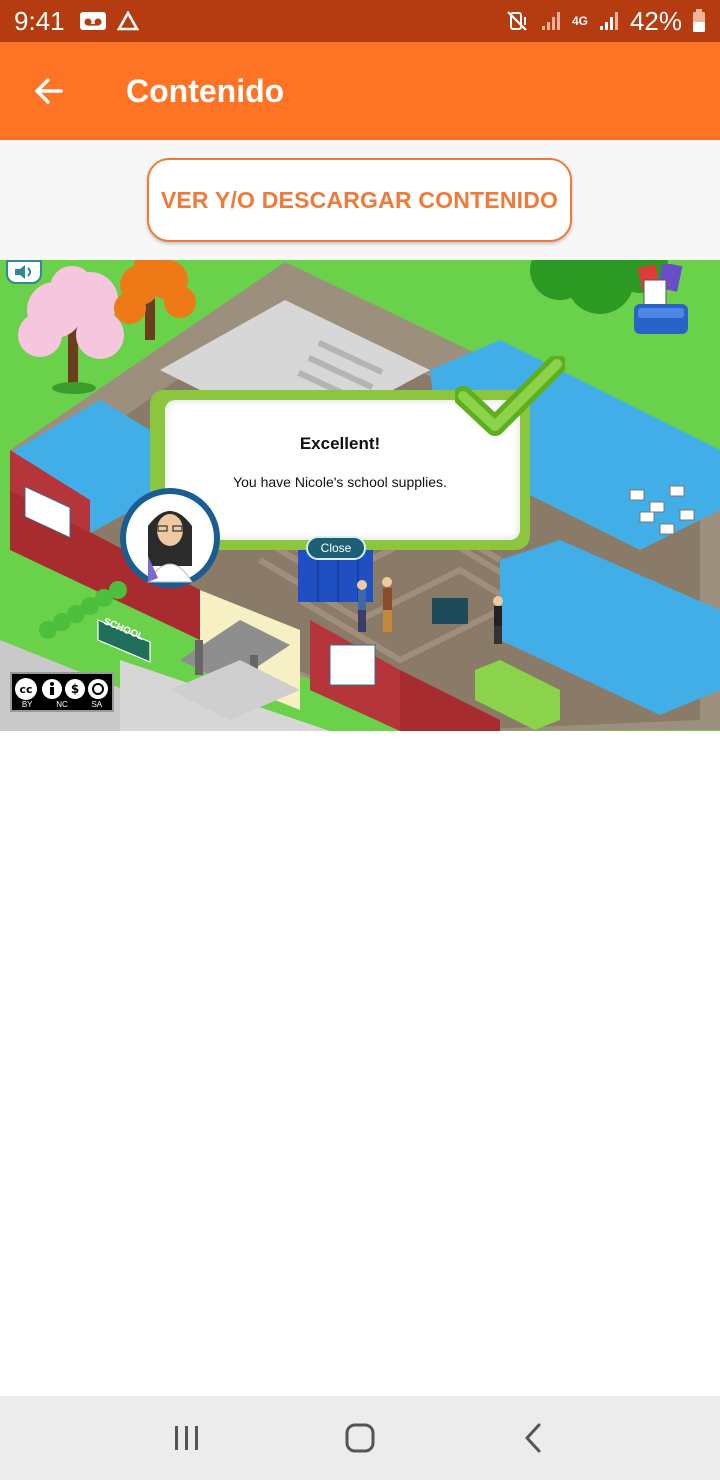  What do you see at coordinates (27, 704) in the screenshot?
I see `license-by: BY` at bounding box center [27, 704].